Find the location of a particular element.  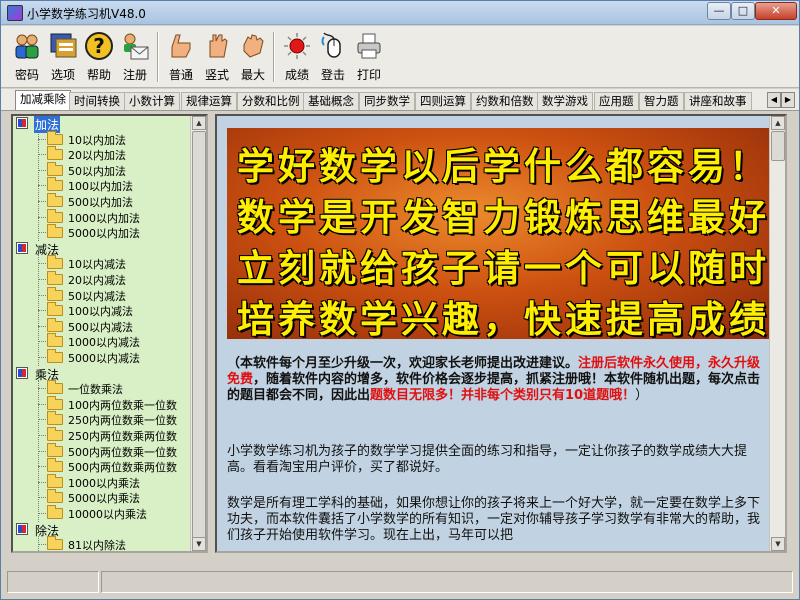

tab-patterns: 规律运算 is located at coordinates (209, 101).